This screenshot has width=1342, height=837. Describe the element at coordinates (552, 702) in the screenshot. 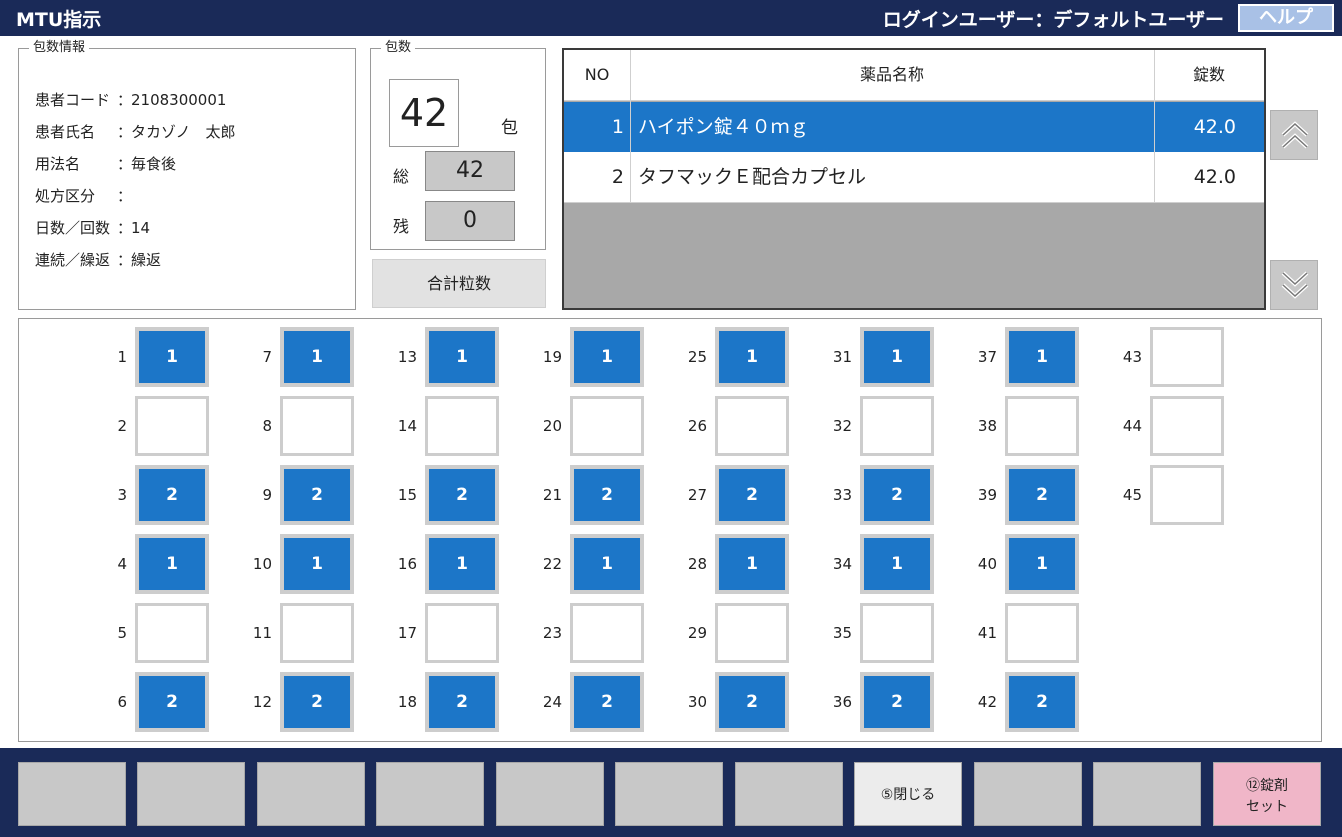

I see `packet-number: 24` at that location.